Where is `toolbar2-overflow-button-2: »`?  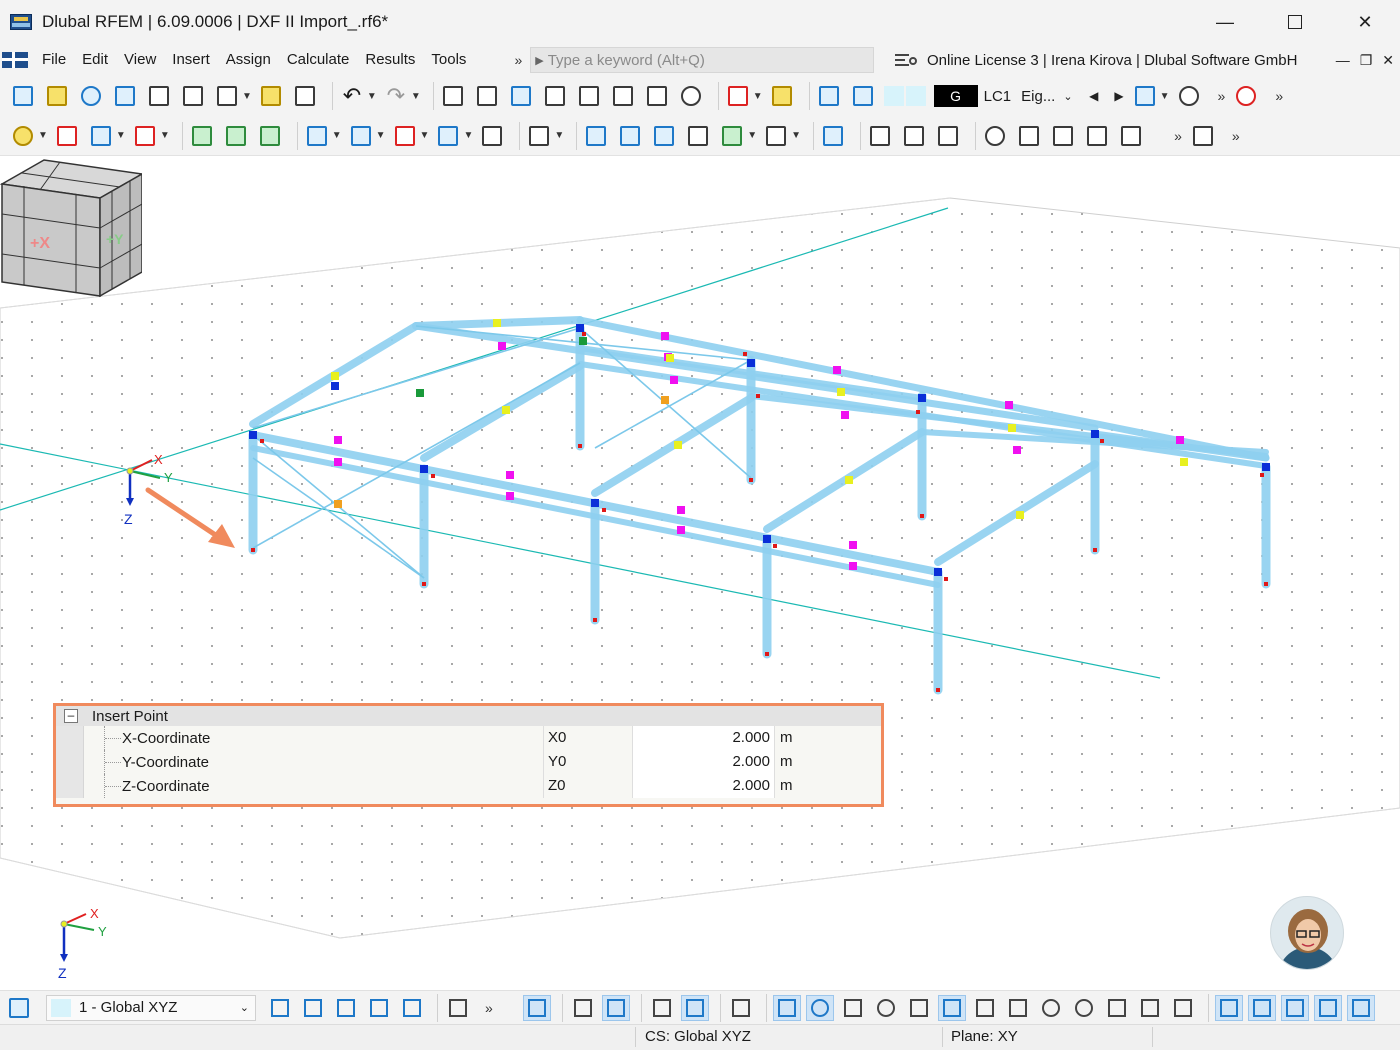 toolbar2-overflow-button-2: » is located at coordinates (1236, 136).